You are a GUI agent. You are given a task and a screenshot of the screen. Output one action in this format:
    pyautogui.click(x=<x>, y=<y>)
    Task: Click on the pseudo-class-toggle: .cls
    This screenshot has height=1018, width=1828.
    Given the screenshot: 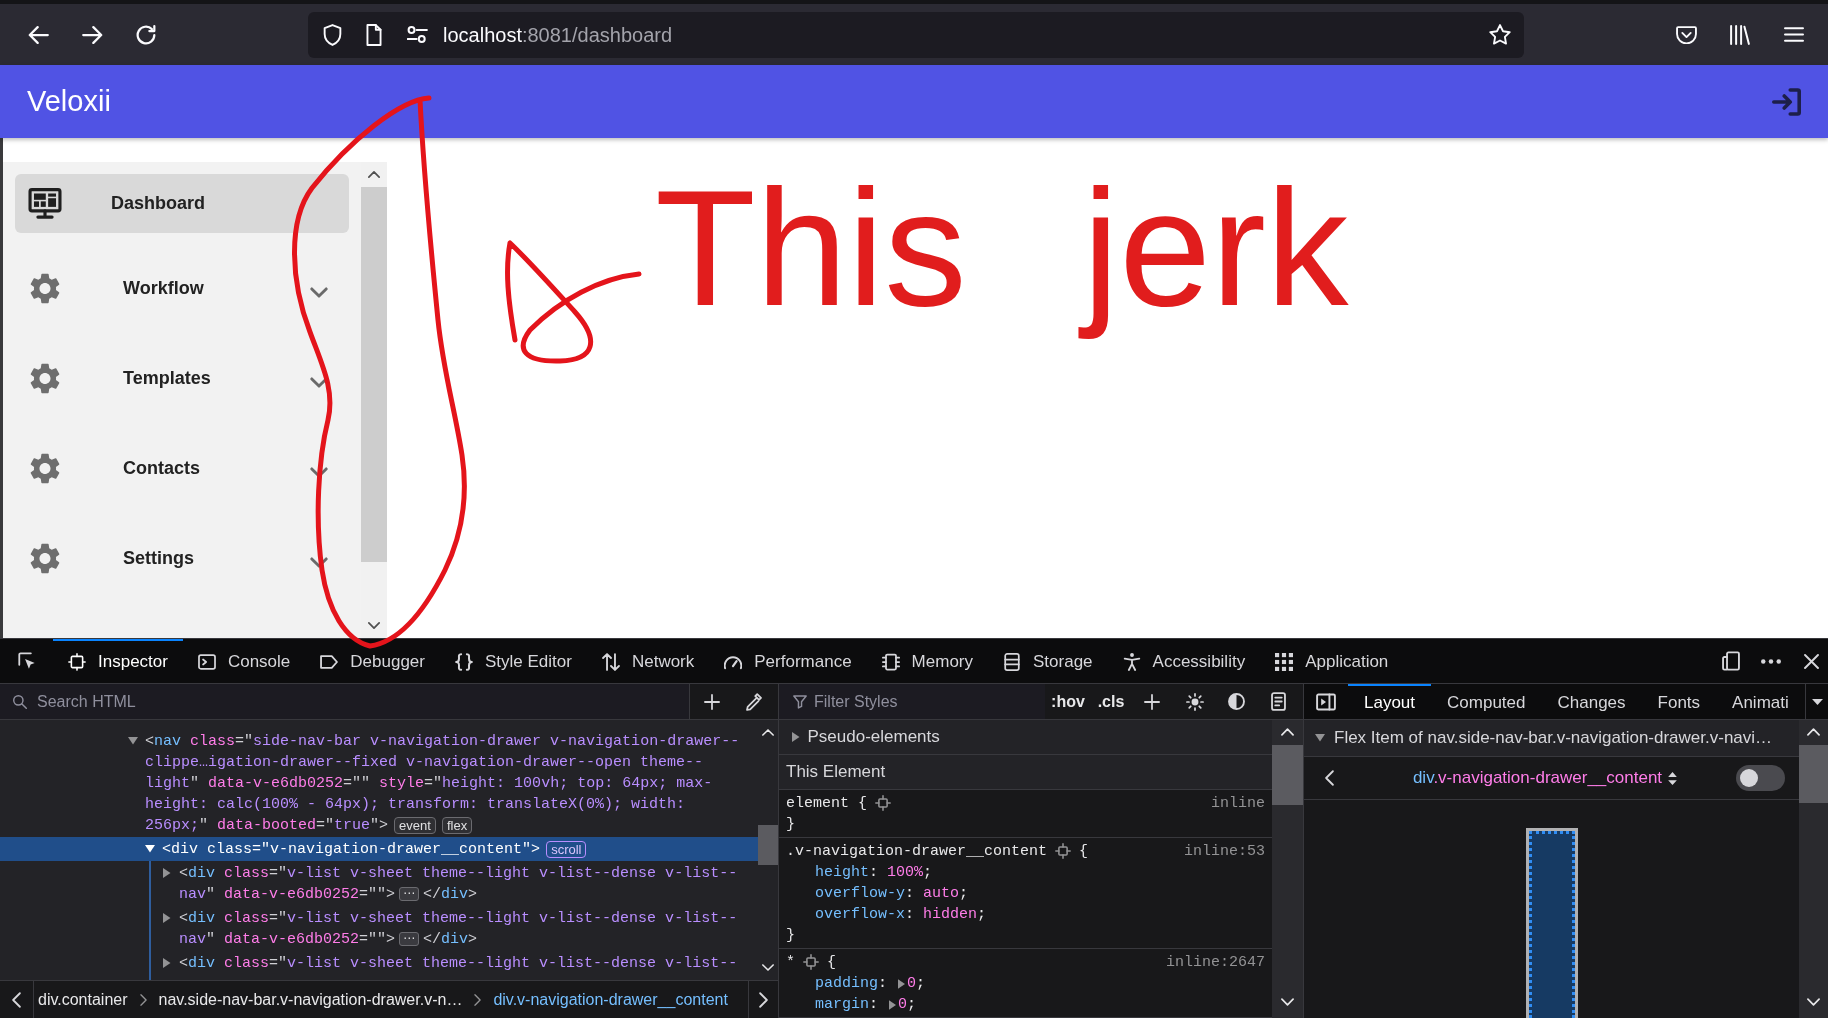 What is the action you would take?
    pyautogui.click(x=1111, y=701)
    